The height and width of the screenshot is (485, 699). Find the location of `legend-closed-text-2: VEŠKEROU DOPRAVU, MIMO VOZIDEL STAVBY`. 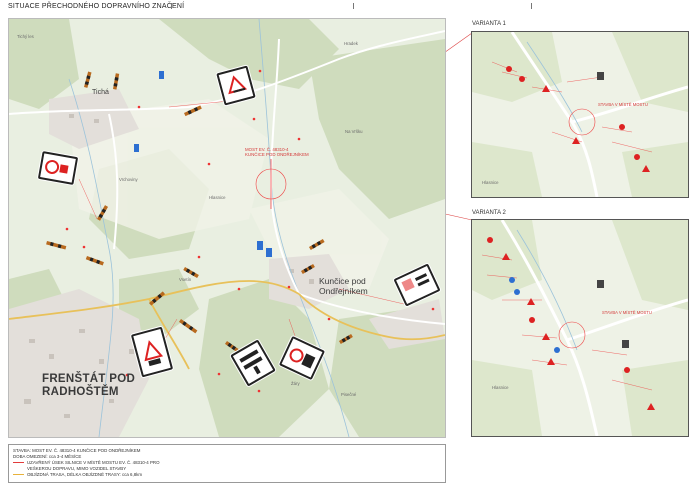

legend-closed-text-2: VEŠKEROU DOPRAVU, MIMO VOZIDEL STAVBY is located at coordinates (77, 468).